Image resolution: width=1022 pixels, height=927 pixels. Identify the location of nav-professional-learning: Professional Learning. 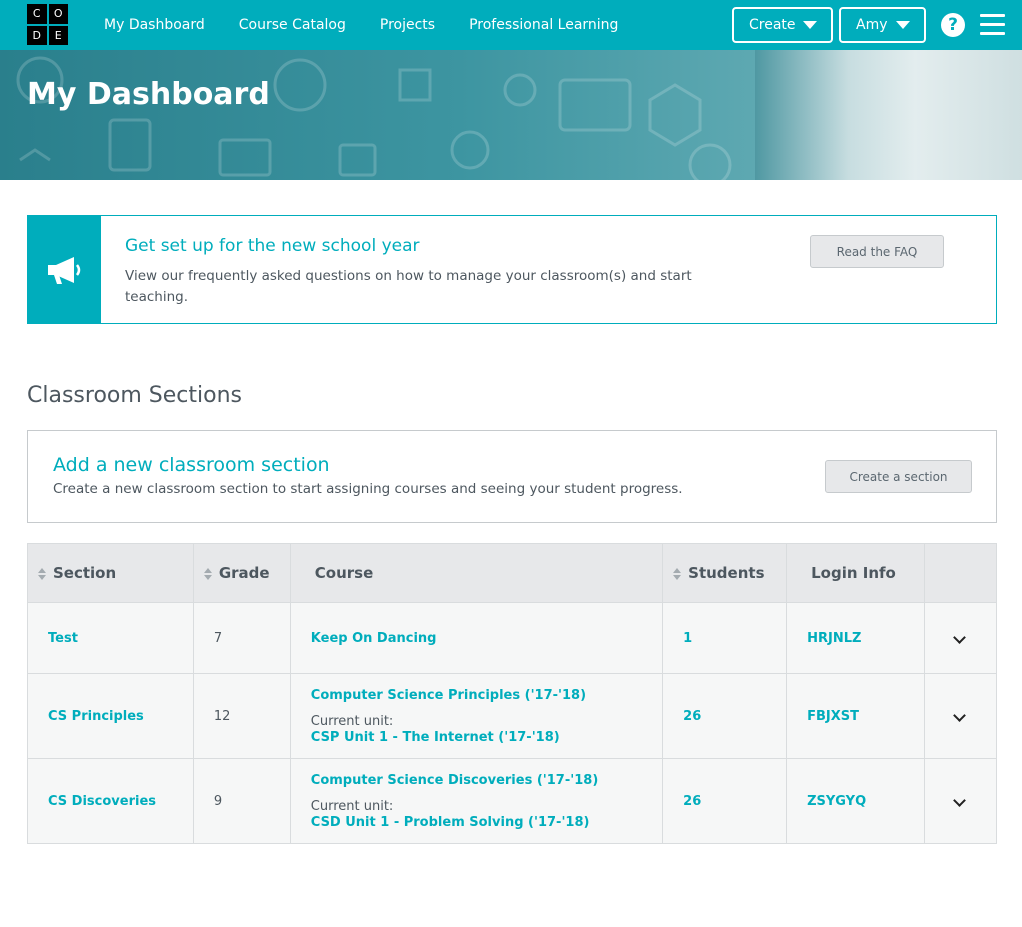
(543, 25).